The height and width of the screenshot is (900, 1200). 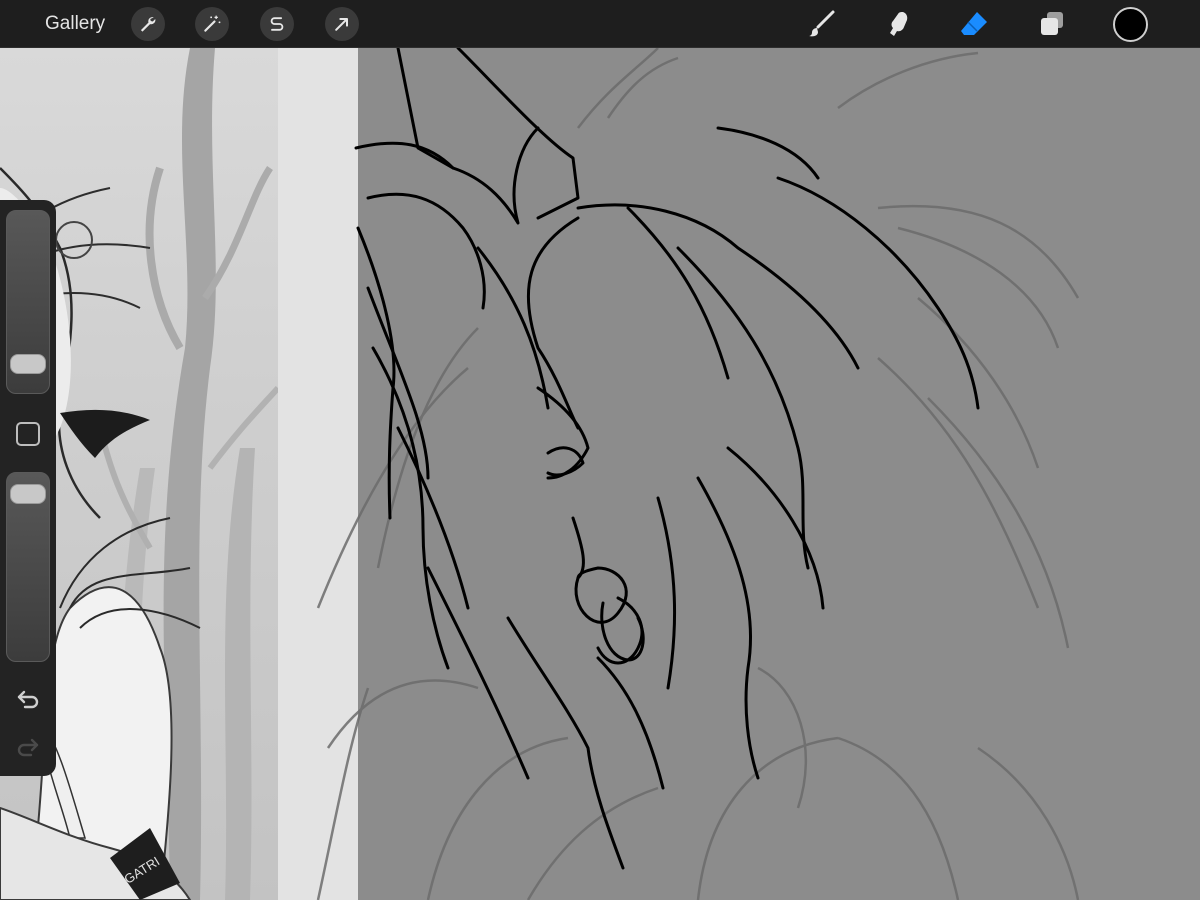 I want to click on color-swatch-button, so click(x=1130, y=24).